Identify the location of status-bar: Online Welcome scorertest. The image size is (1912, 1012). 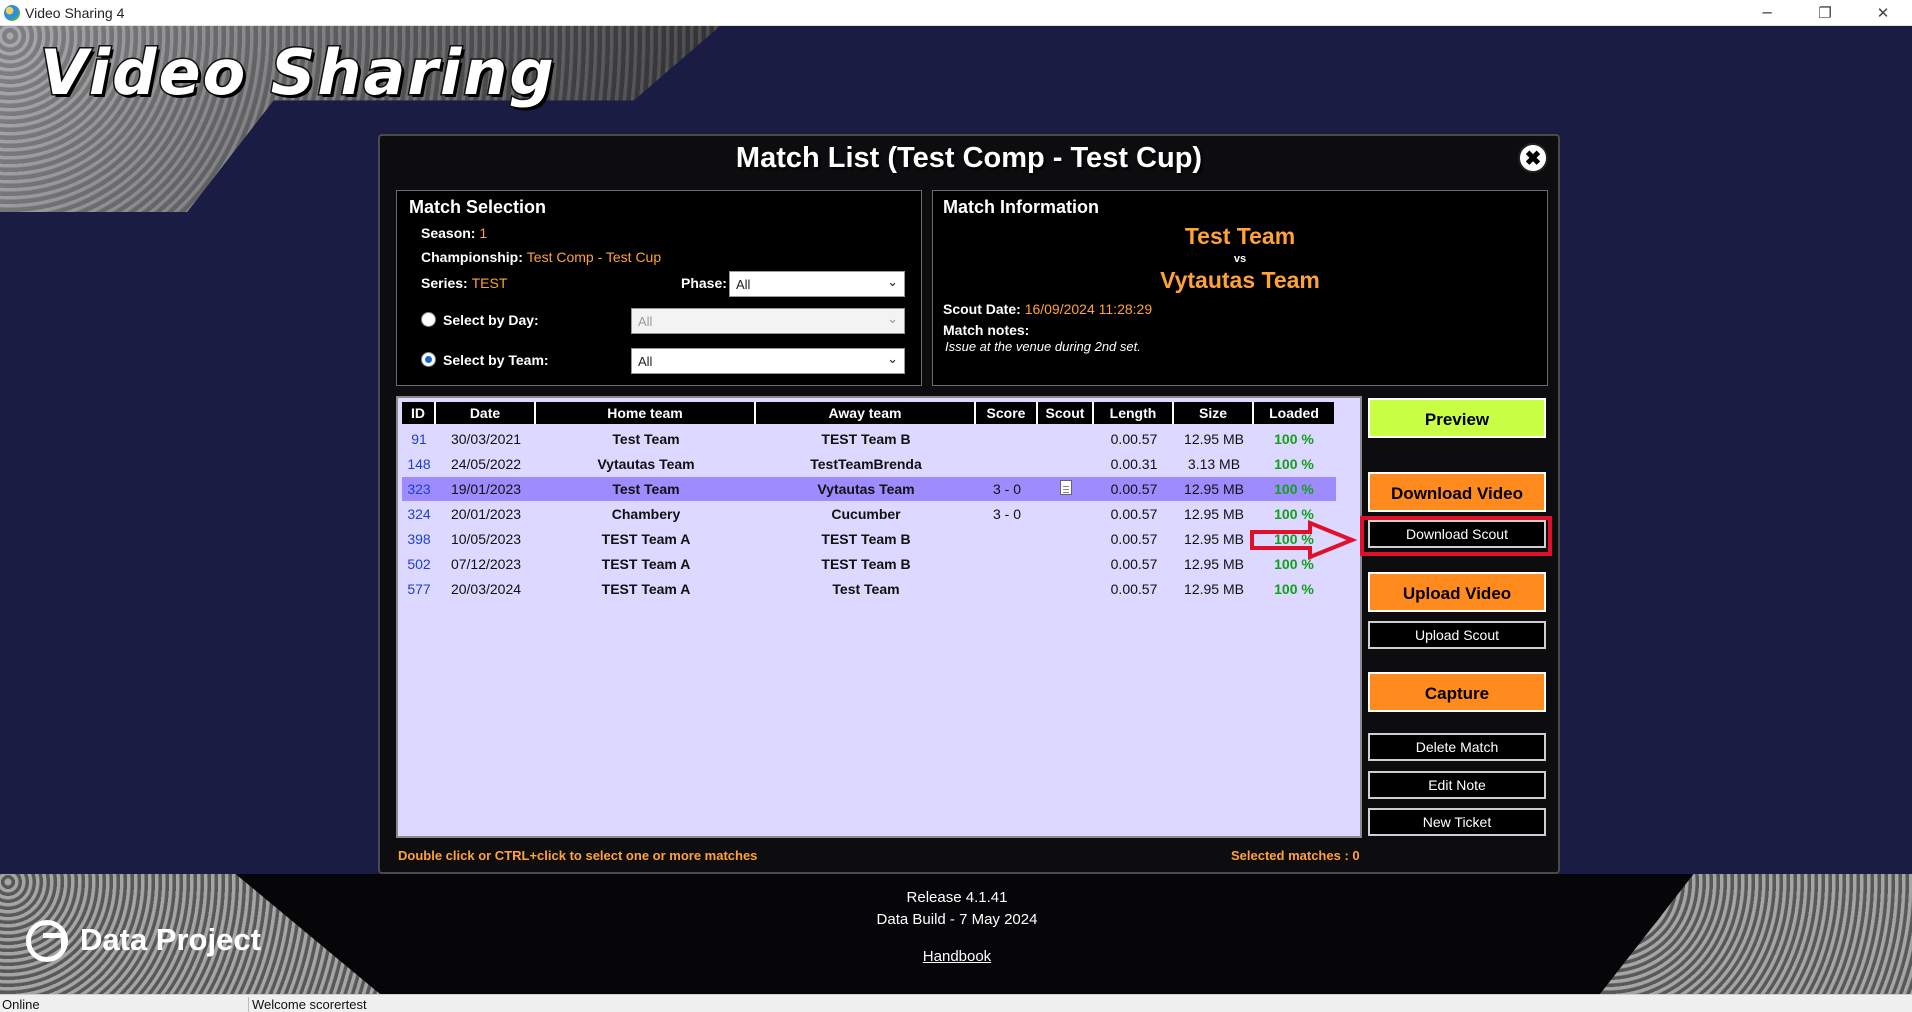
(956, 1003).